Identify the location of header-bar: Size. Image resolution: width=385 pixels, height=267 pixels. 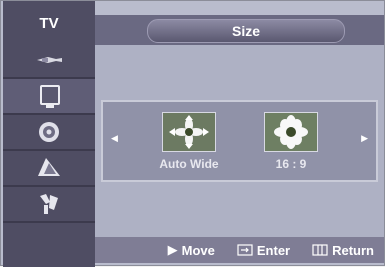
(239, 30).